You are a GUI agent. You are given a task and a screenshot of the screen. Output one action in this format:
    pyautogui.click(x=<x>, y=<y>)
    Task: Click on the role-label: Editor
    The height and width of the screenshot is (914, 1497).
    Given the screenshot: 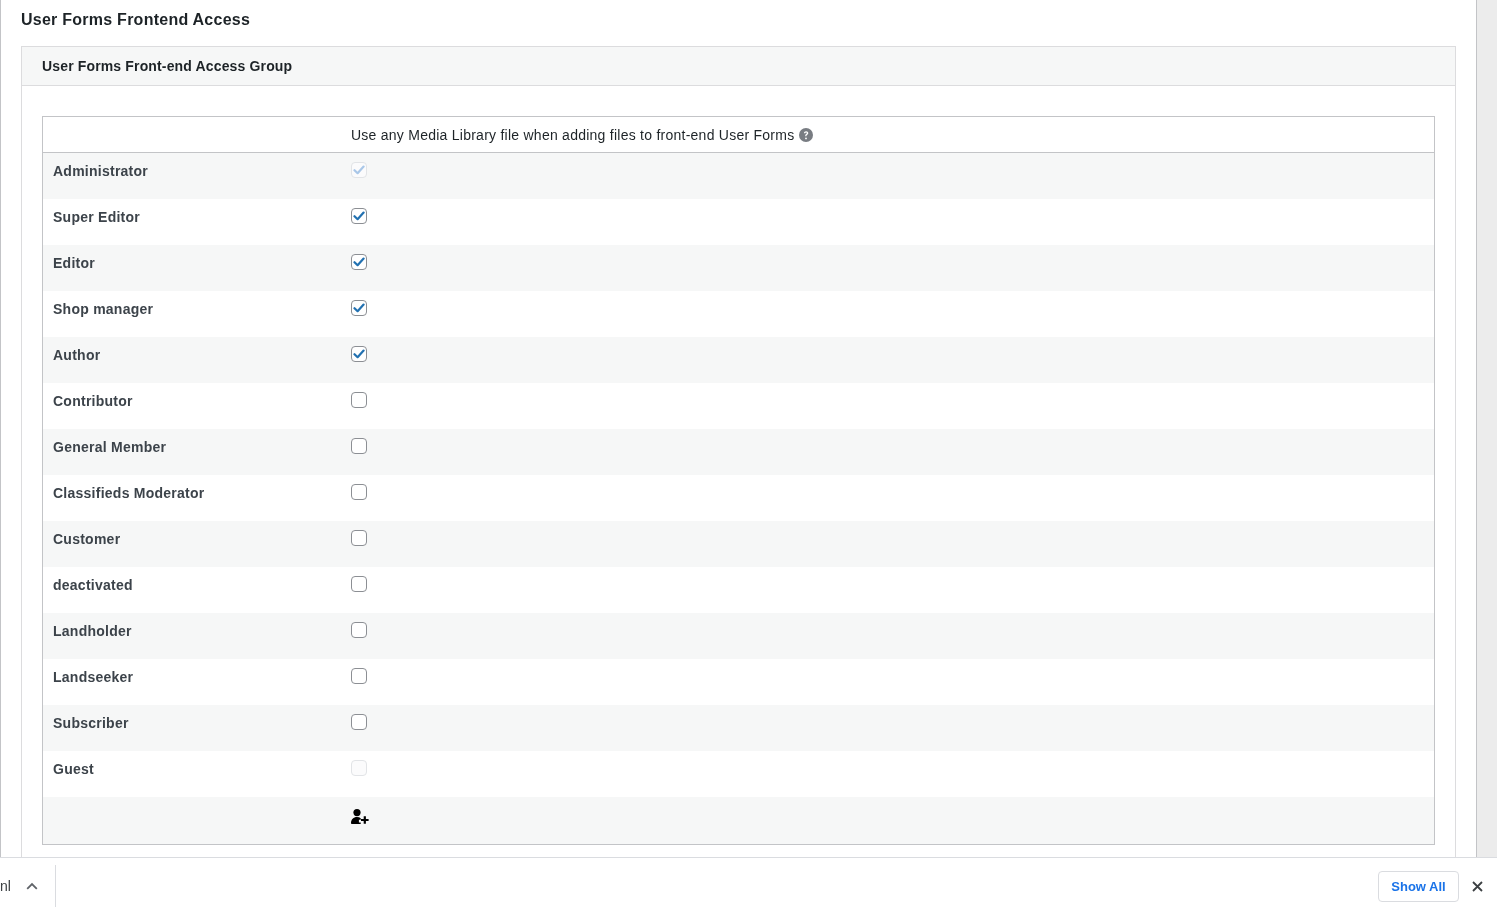 What is the action you would take?
    pyautogui.click(x=74, y=263)
    